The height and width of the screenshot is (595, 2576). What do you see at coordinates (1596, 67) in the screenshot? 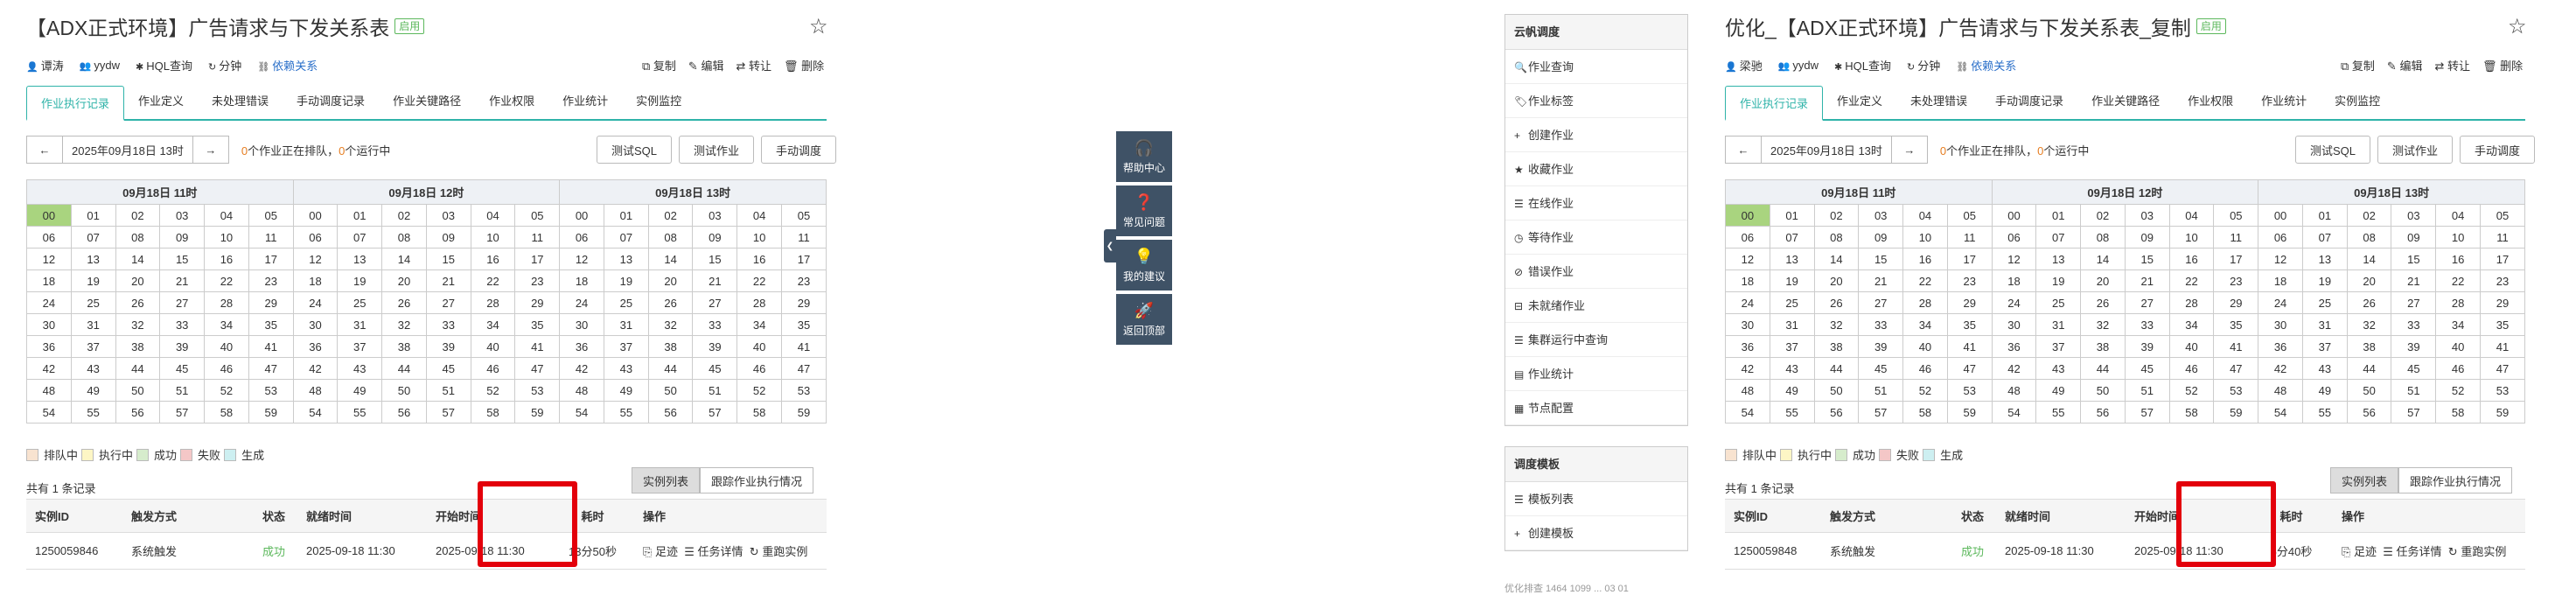
I see `sidebar-item: 🔍作业查询` at bounding box center [1596, 67].